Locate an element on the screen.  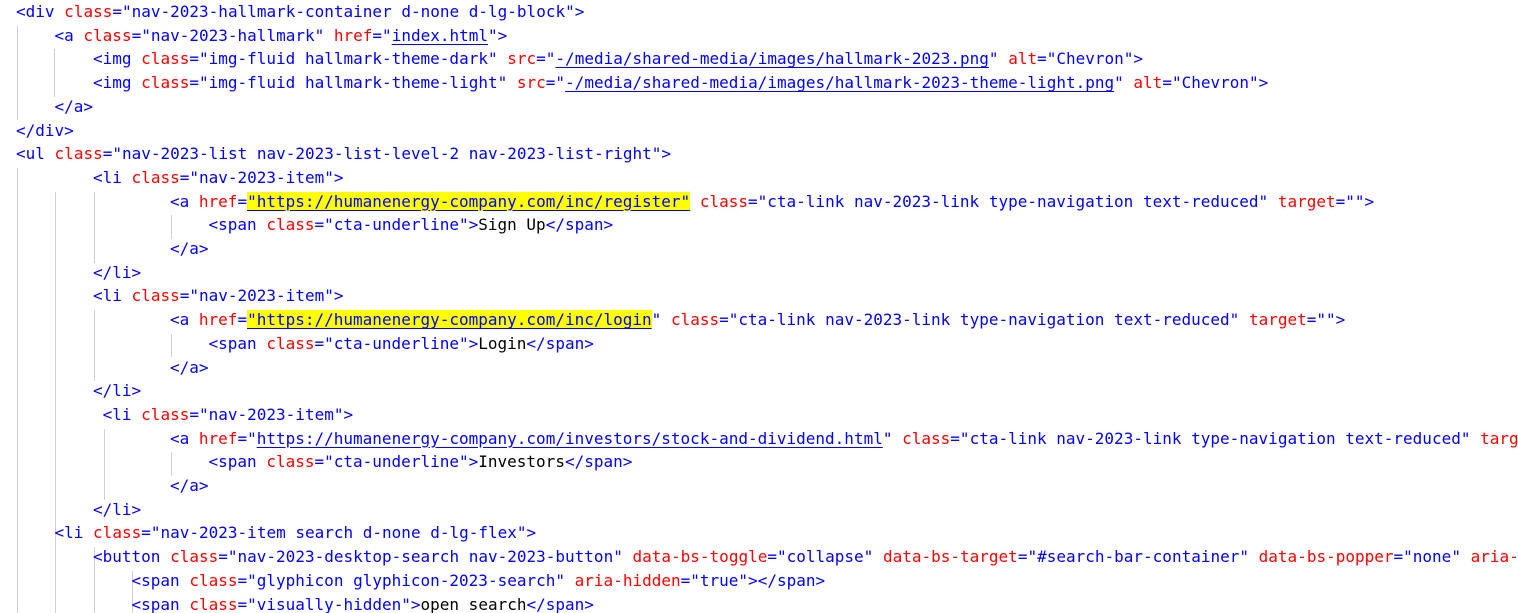
code-line: <span class="cta-underline">Login</span> is located at coordinates (863, 344).